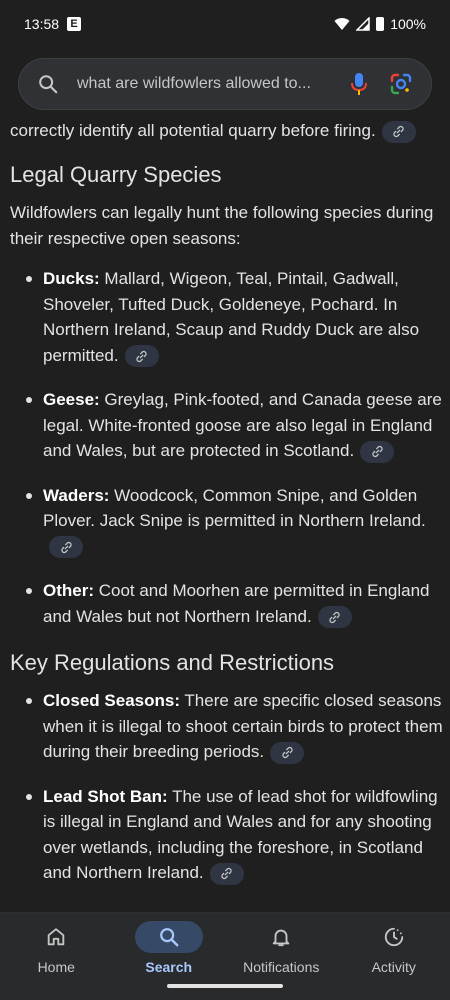 The image size is (450, 1000). I want to click on home-gesture-bar, so click(225, 986).